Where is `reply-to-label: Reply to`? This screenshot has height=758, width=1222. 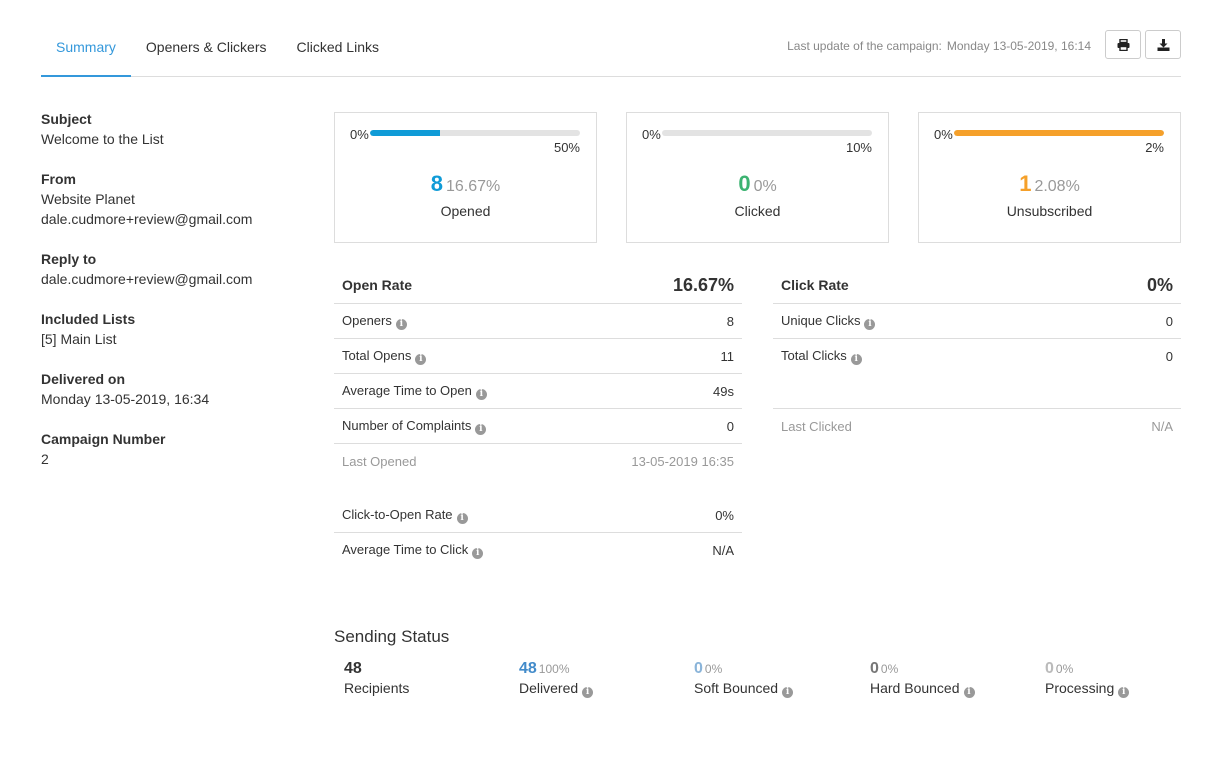 reply-to-label: Reply to is located at coordinates (69, 259).